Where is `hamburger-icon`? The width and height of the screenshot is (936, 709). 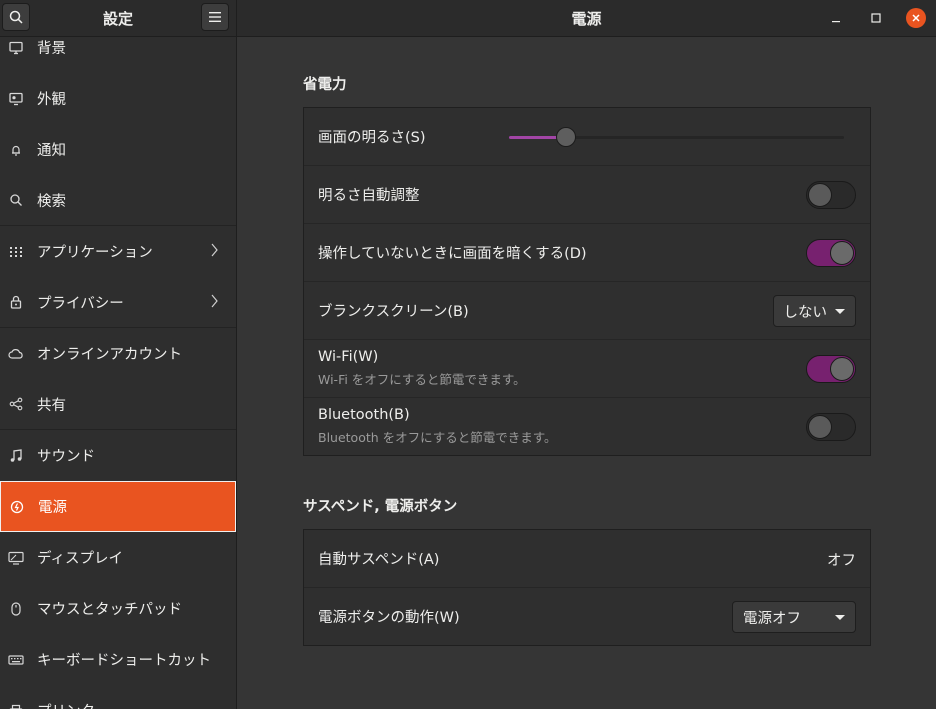 hamburger-icon is located at coordinates (215, 16).